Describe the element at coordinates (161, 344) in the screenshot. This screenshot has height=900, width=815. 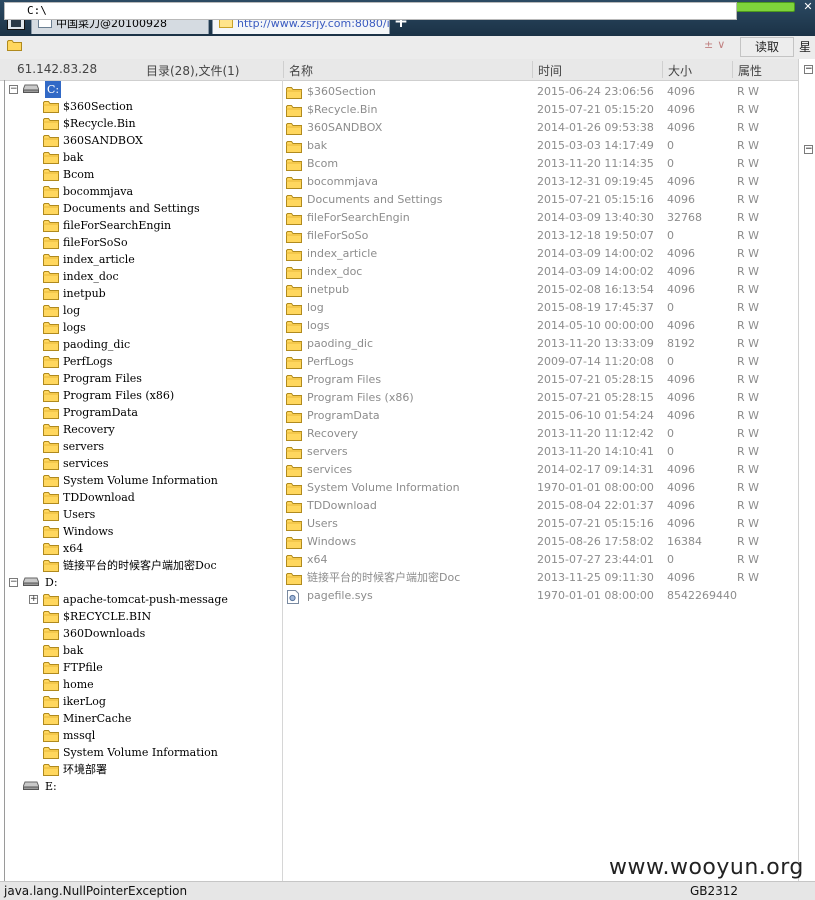
I see `tree-folder: paoding_dic` at that location.